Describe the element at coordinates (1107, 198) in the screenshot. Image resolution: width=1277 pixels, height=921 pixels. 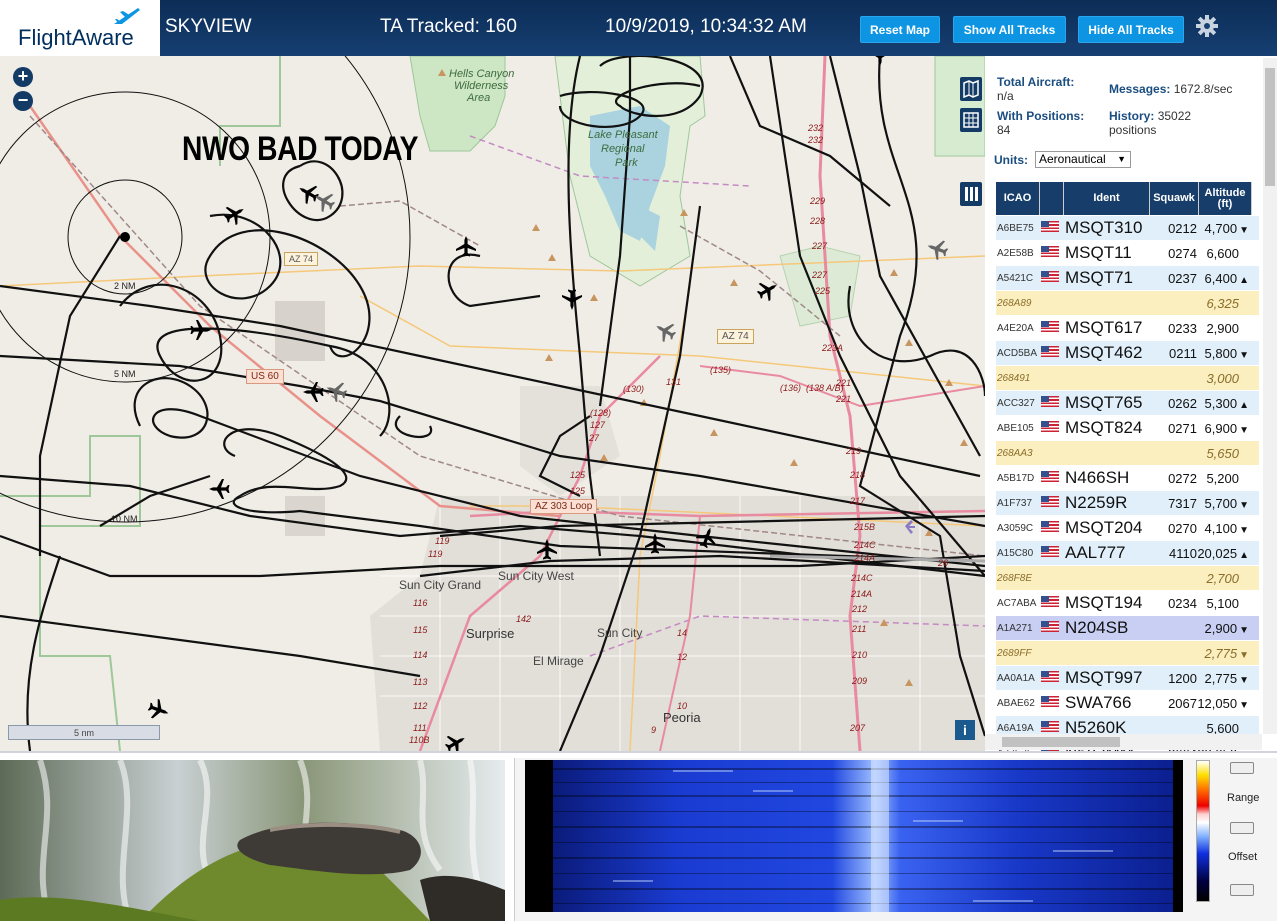
I see `col-ident: Ident` at that location.